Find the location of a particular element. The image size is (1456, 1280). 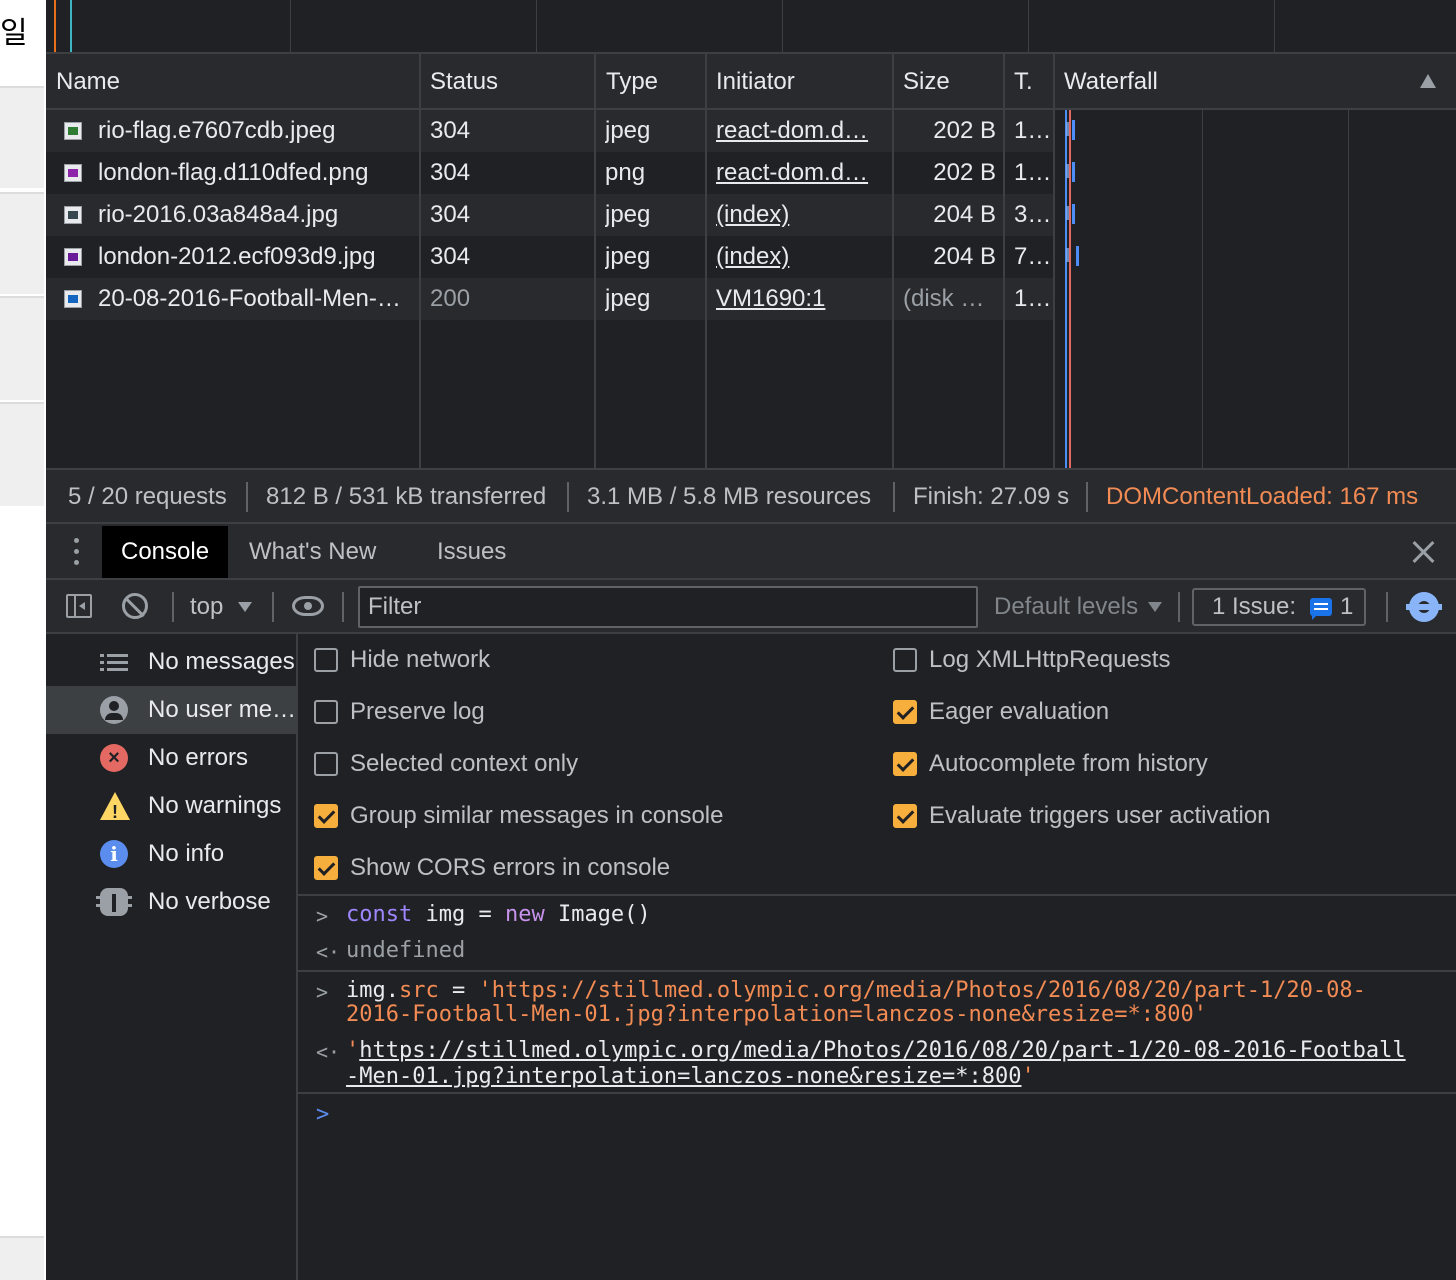

context-value: top is located at coordinates (207, 606).